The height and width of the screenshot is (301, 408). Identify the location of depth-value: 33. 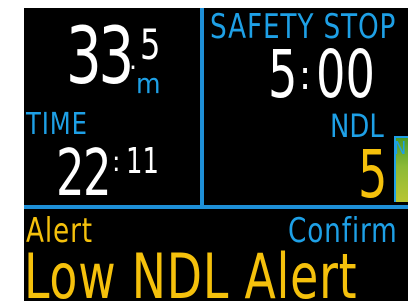
(100, 57).